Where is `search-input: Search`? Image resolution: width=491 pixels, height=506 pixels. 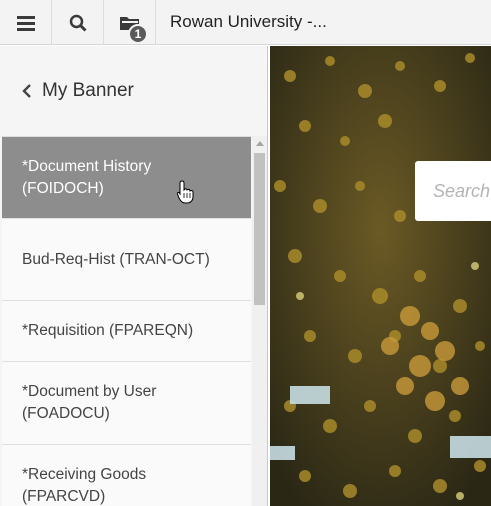 search-input: Search is located at coordinates (453, 191).